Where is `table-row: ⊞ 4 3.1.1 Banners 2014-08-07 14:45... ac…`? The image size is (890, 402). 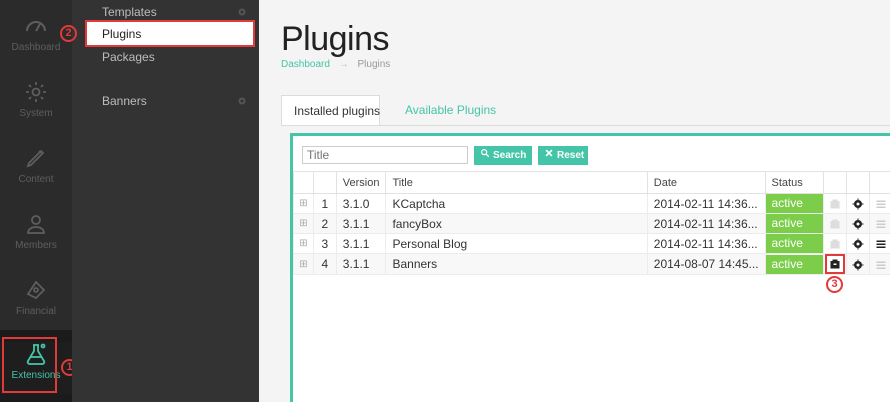
table-row: ⊞ 4 3.1.1 Banners 2014-08-07 14:45... ac… is located at coordinates (591, 264).